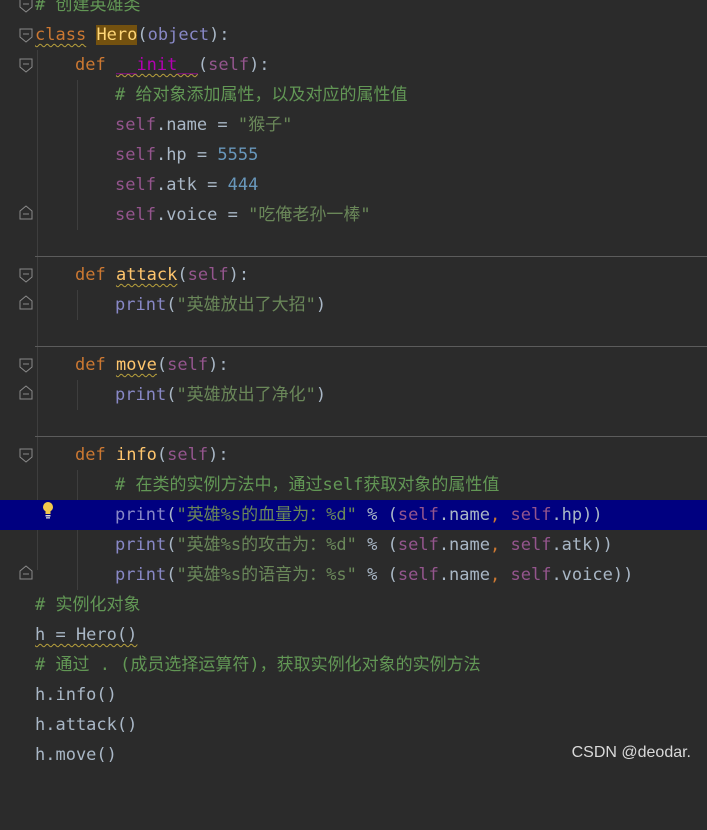  What do you see at coordinates (631, 752) in the screenshot?
I see `watermark: CSDN @deodar.` at bounding box center [631, 752].